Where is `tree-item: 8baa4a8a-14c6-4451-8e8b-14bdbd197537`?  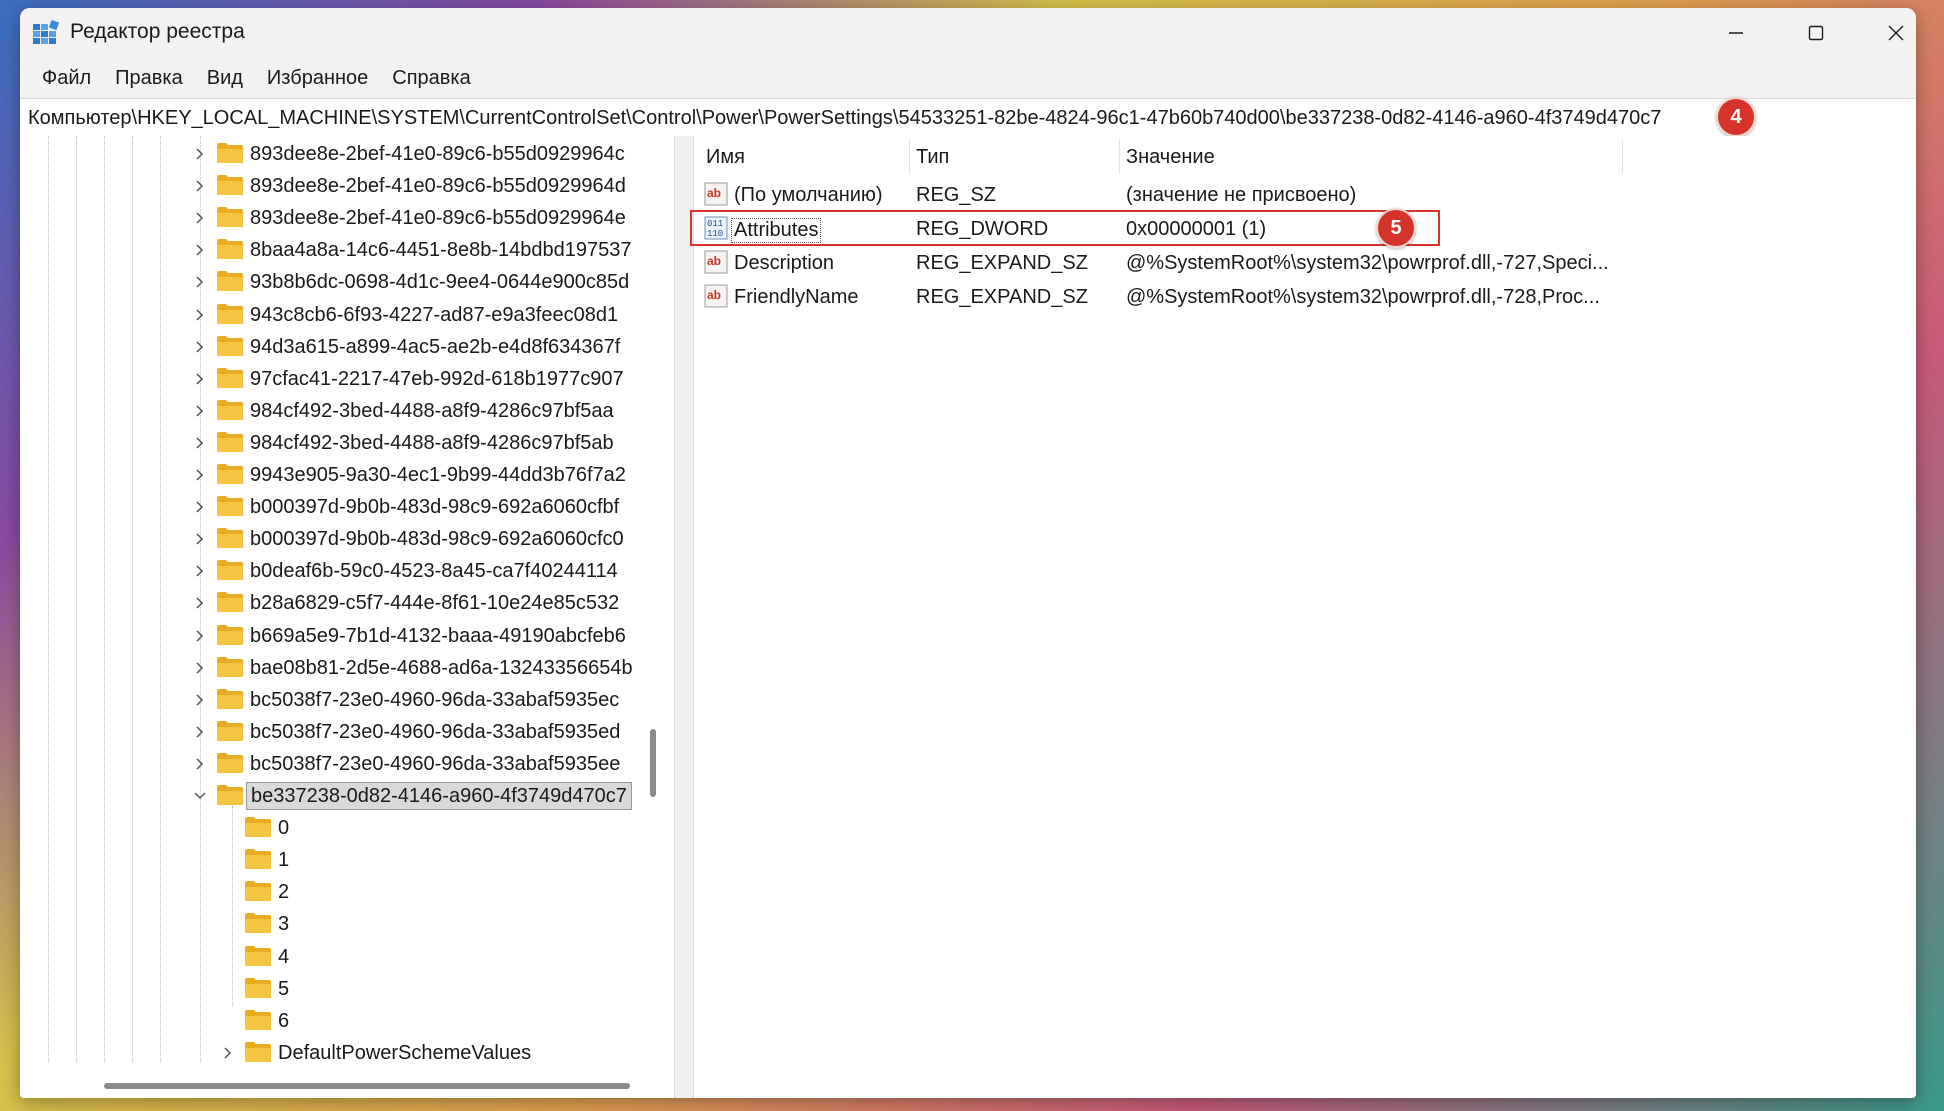
tree-item: 8baa4a8a-14c6-4451-8e8b-14bdbd197537 is located at coordinates (347, 250).